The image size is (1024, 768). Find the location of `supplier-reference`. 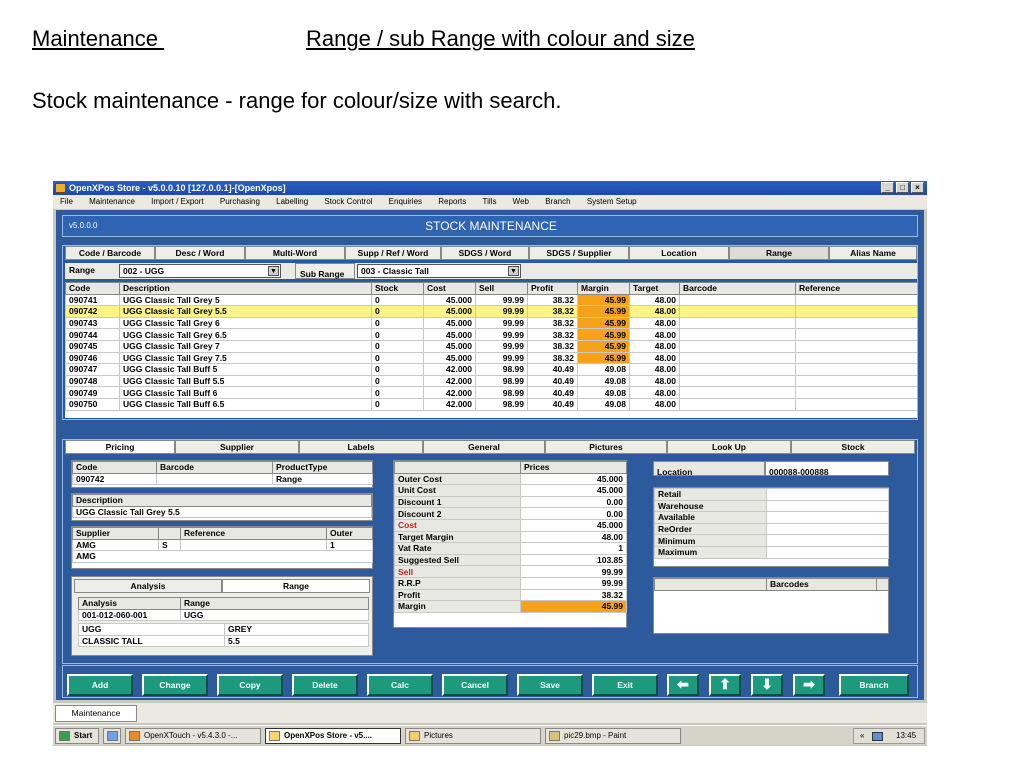

supplier-reference is located at coordinates (253, 545).